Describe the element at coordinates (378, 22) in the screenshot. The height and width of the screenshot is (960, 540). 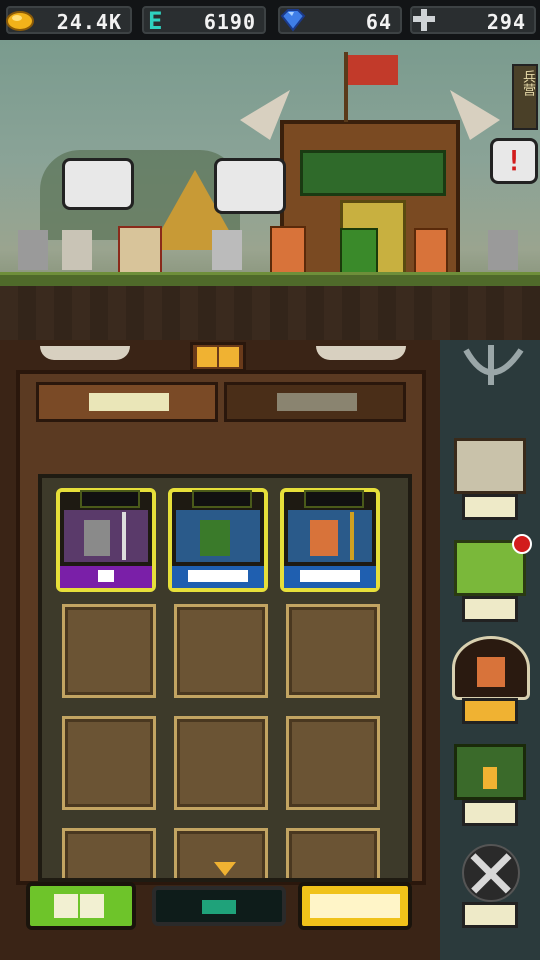
I see `gem-value: 64` at that location.